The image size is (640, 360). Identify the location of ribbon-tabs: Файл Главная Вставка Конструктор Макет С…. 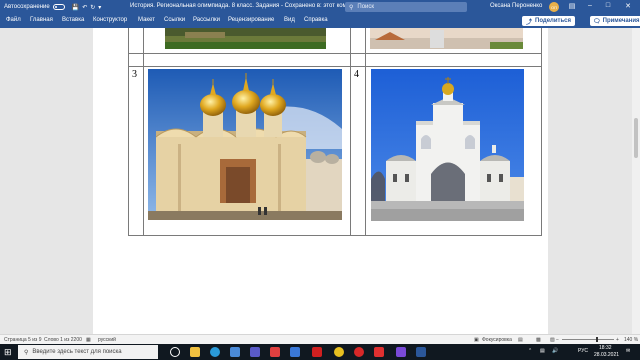
(320, 21).